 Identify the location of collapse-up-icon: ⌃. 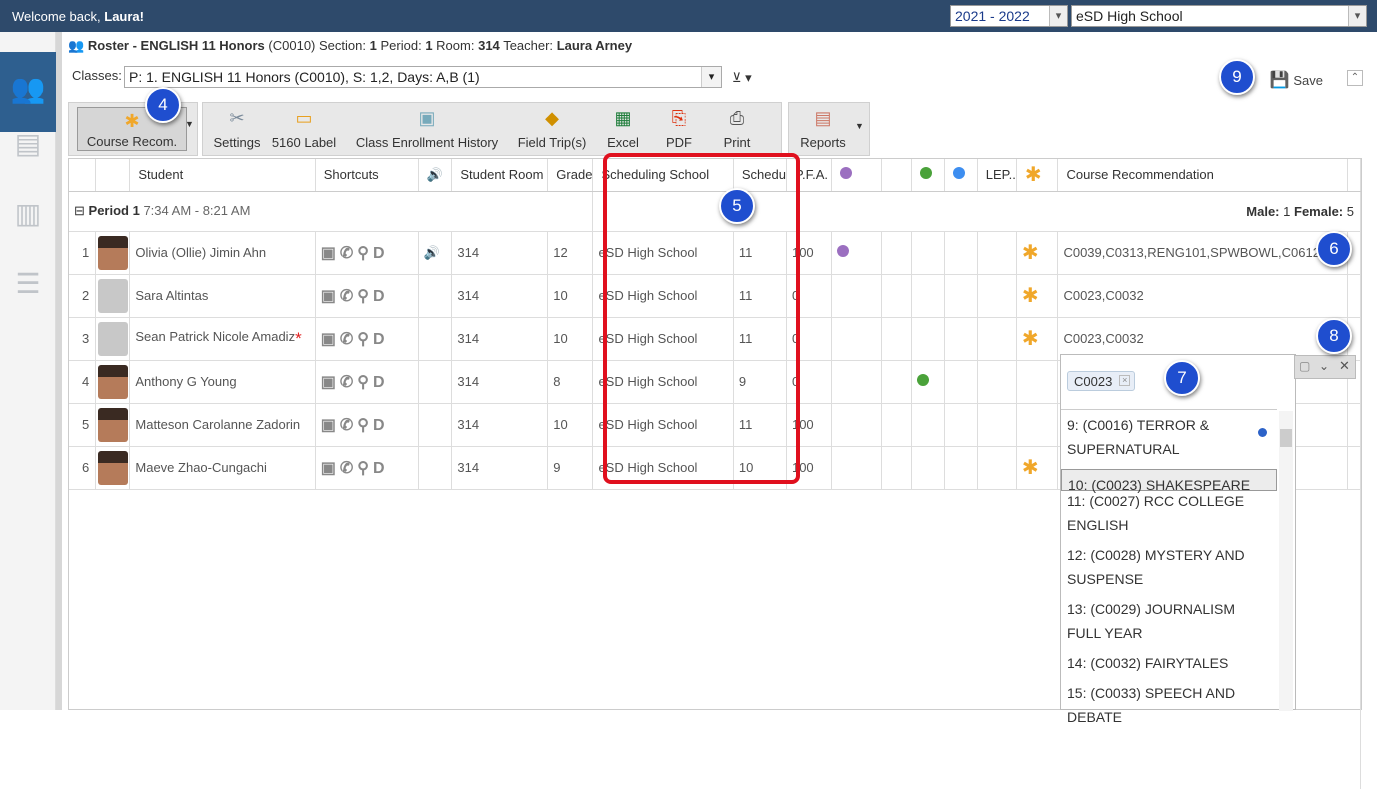
(1355, 78).